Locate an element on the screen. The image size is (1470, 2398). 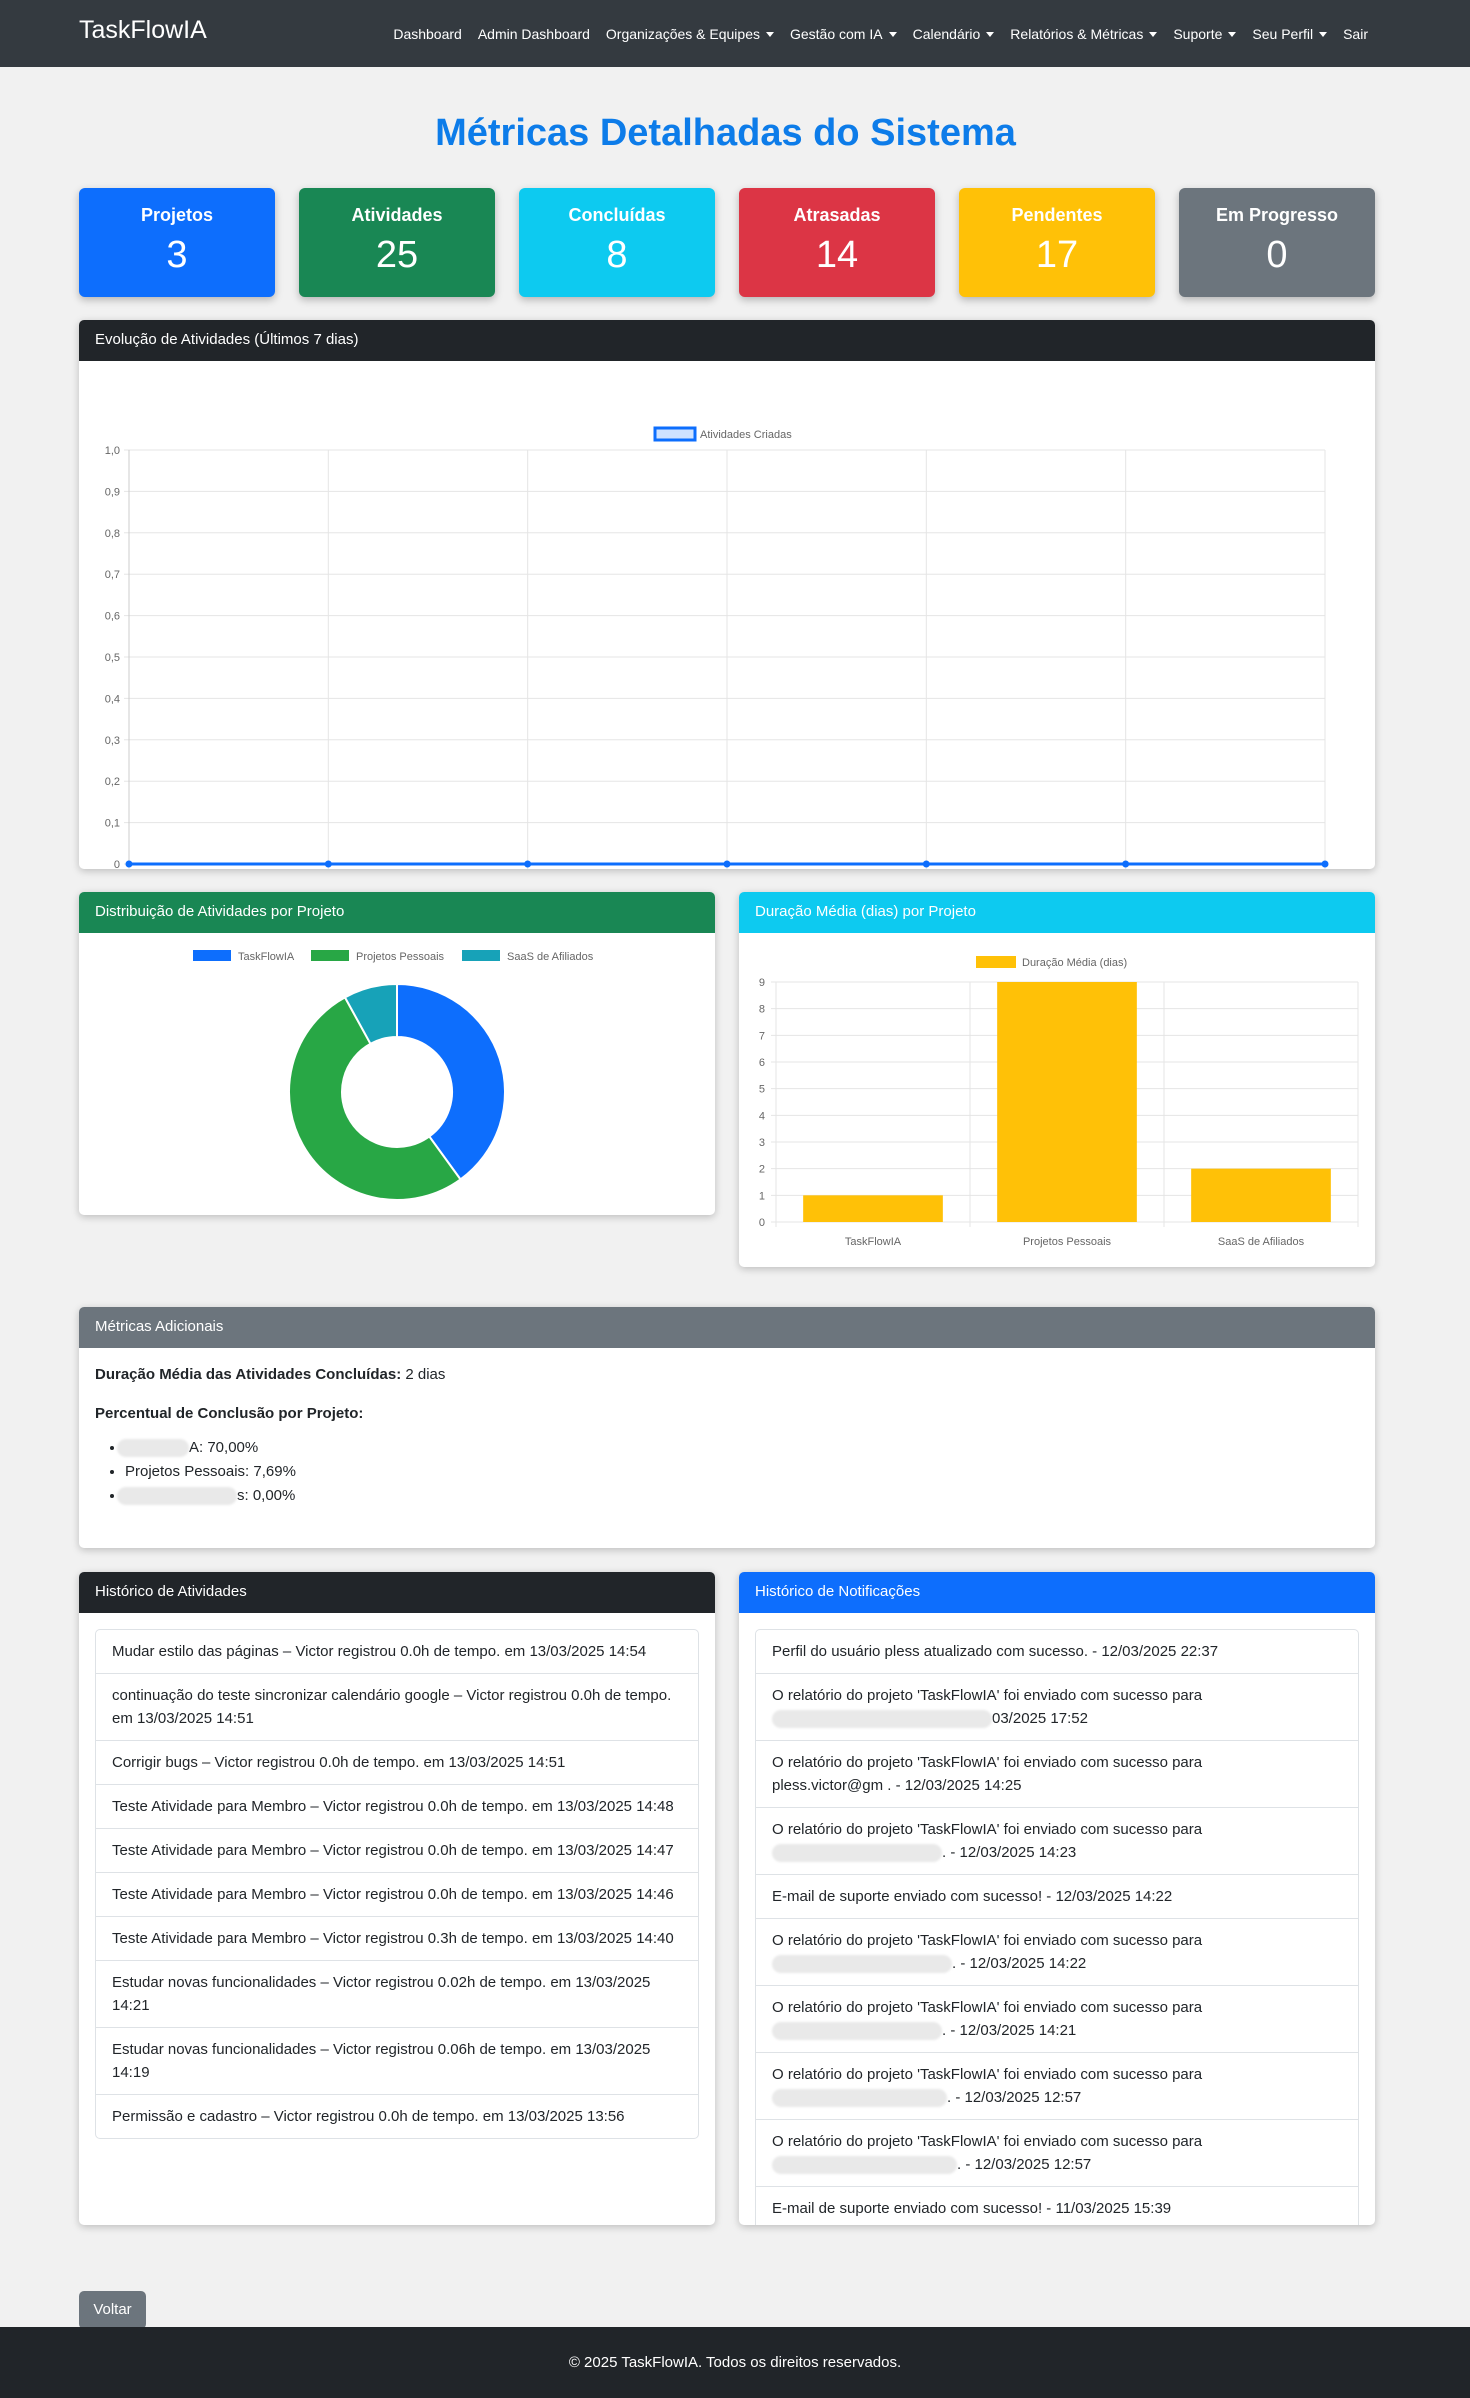
stat-card-pending: Pendentes 17 is located at coordinates (1057, 242).